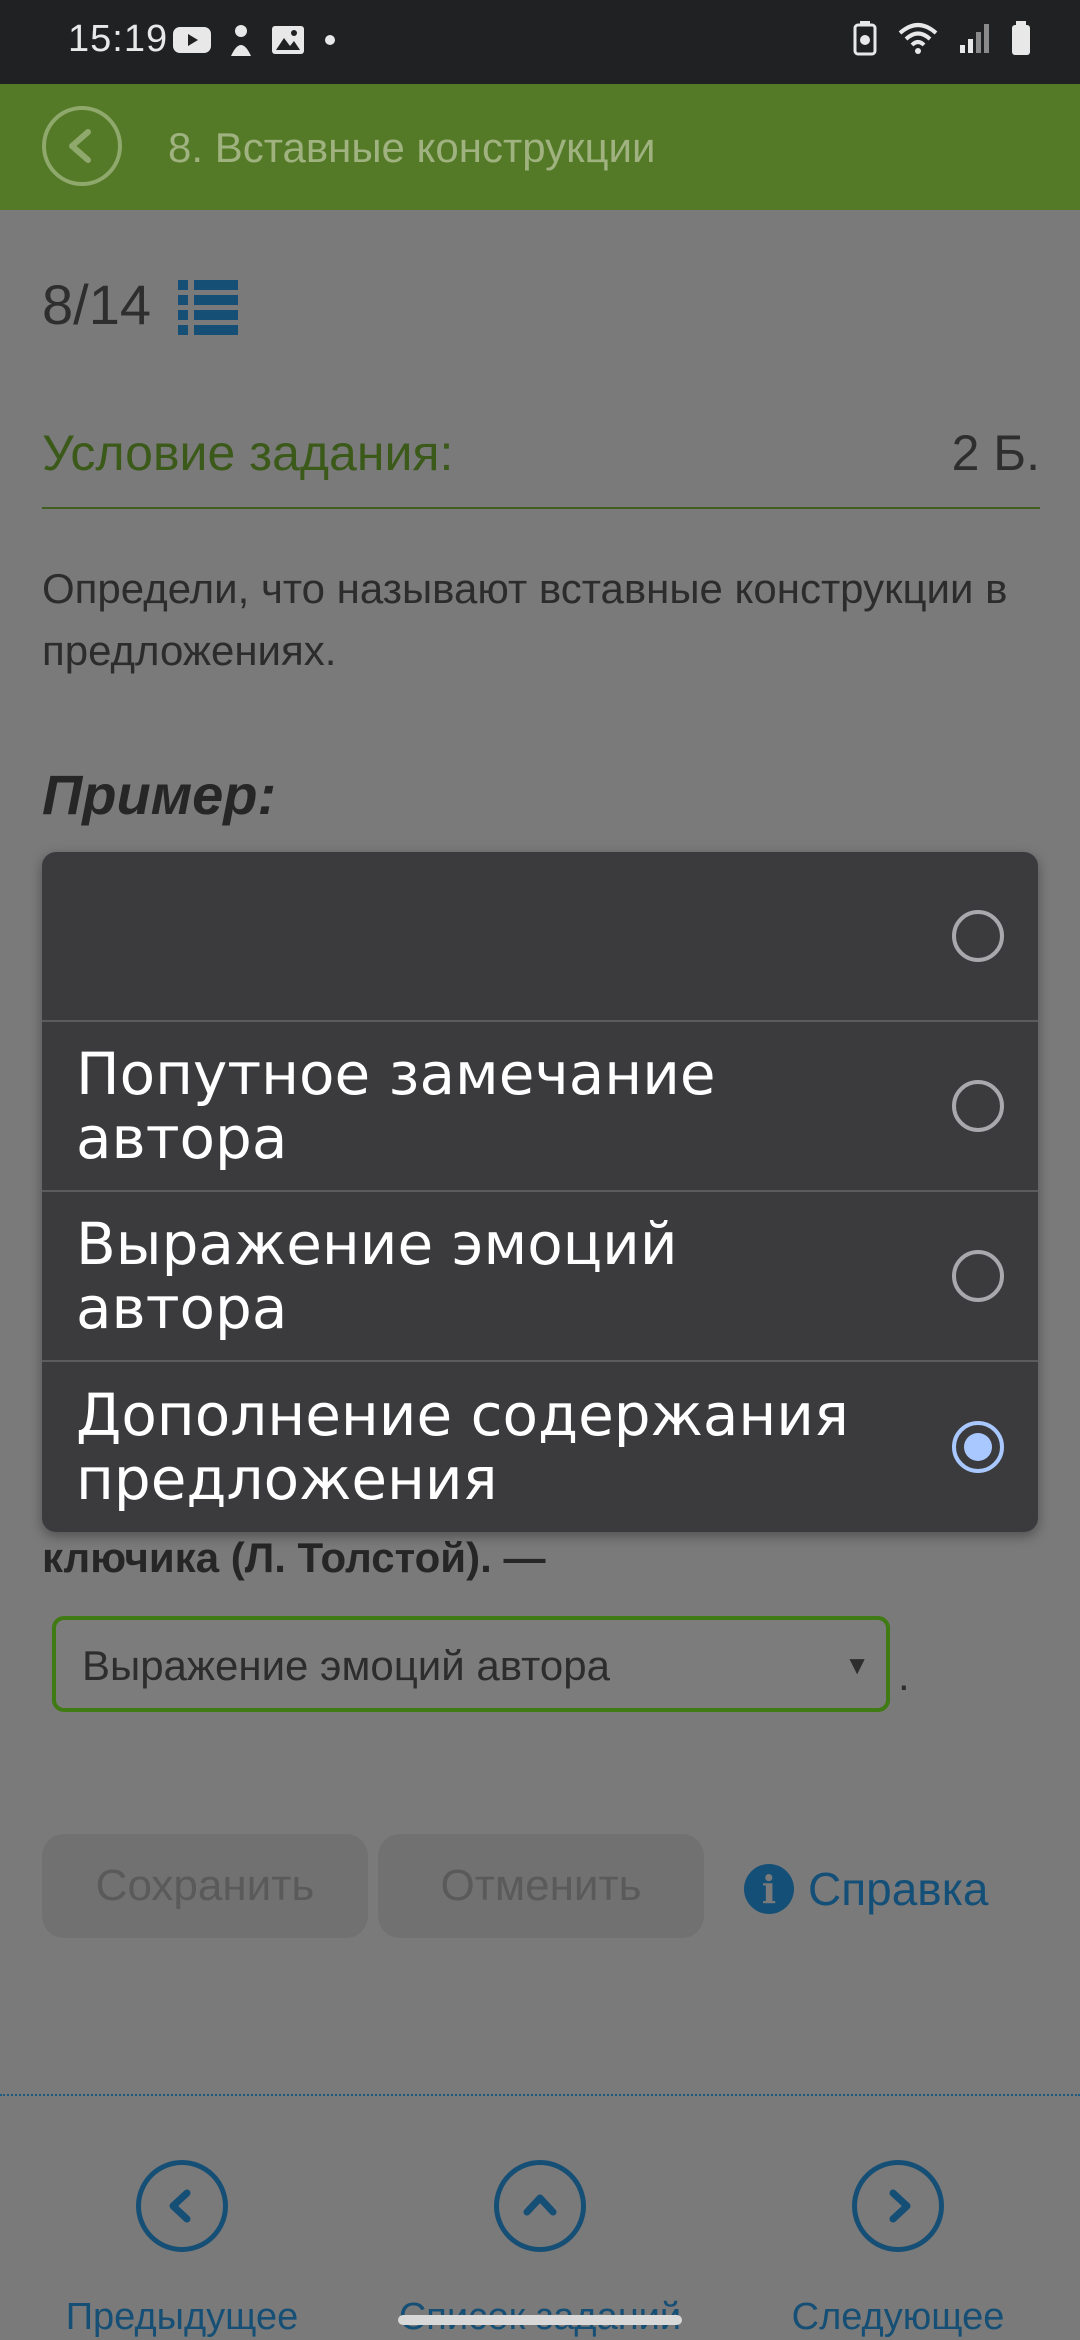 This screenshot has width=1080, height=2340. I want to click on next-label: Следующее, so click(898, 2317).